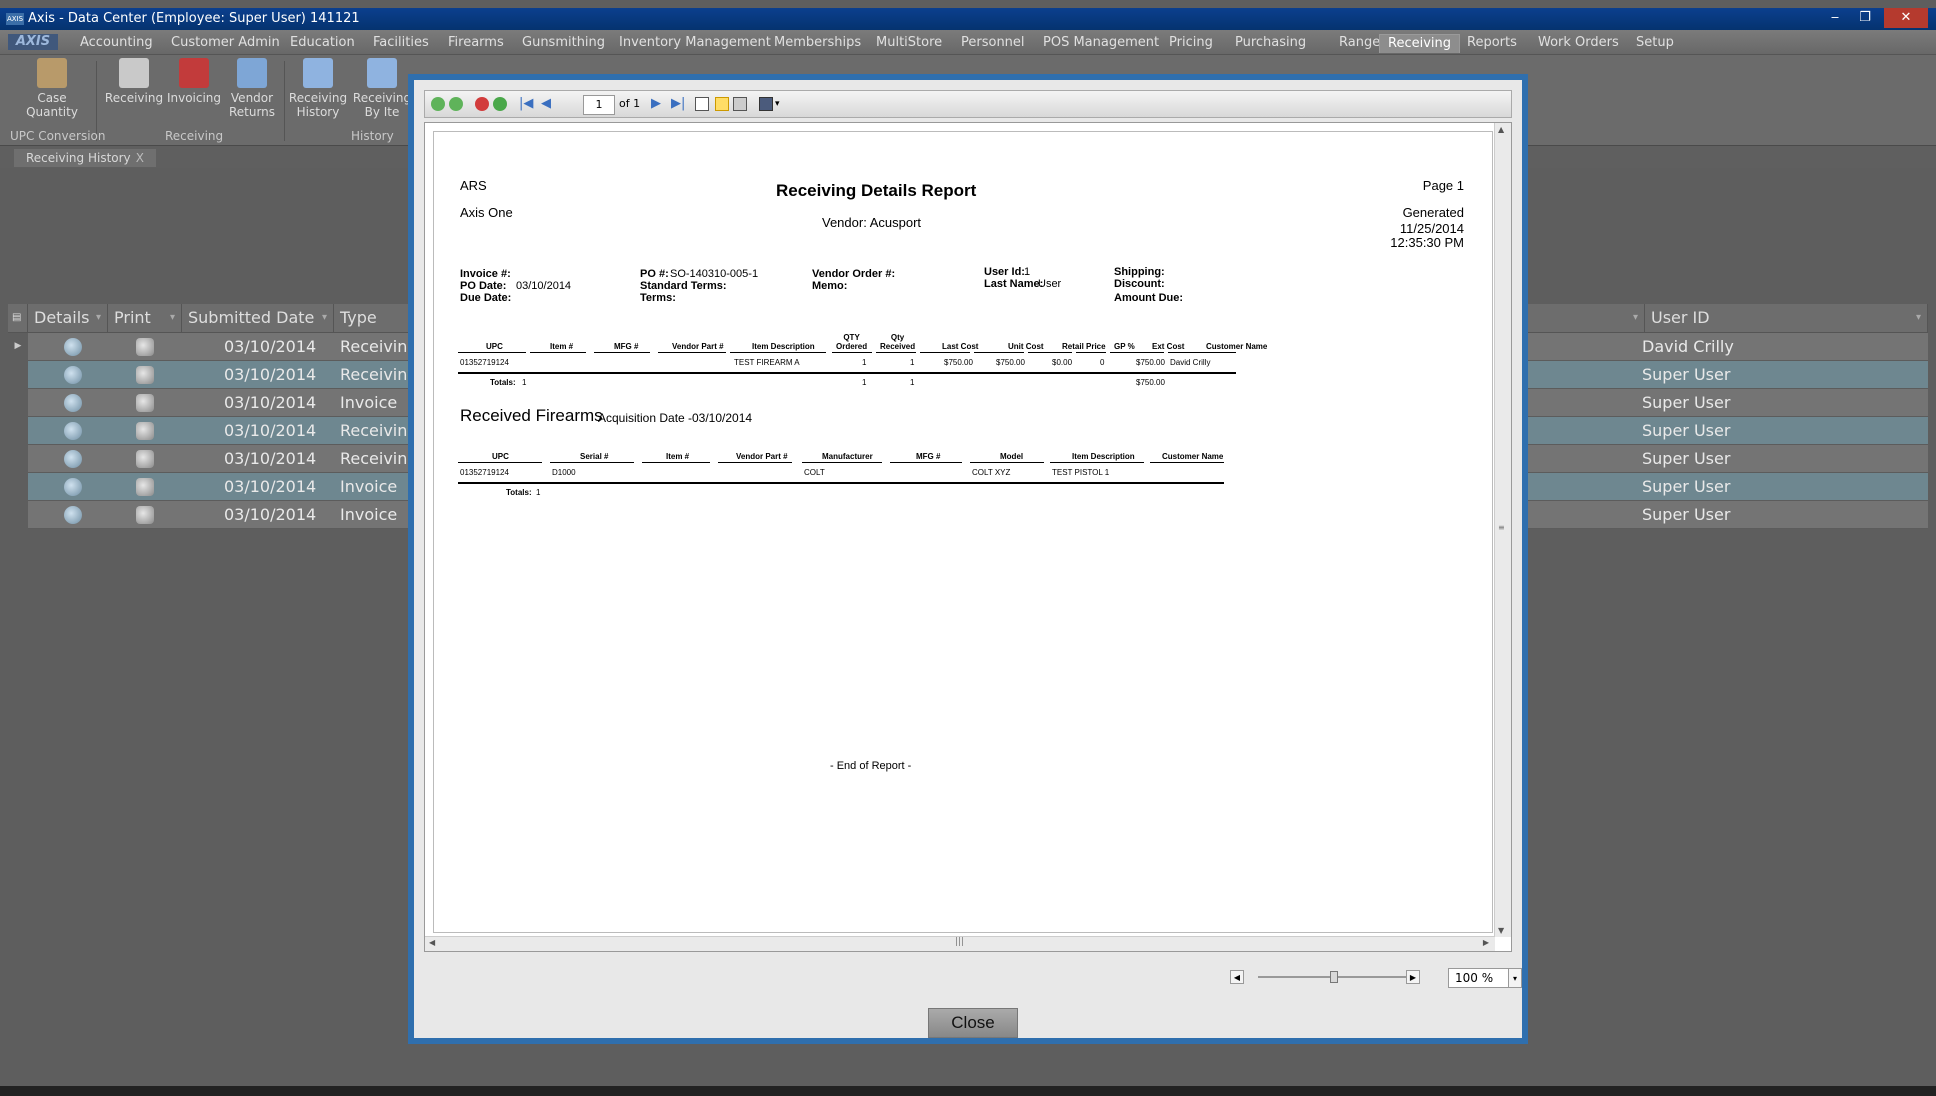 The width and height of the screenshot is (1936, 1096). What do you see at coordinates (1655, 43) in the screenshot?
I see `menu-setup: Setup` at bounding box center [1655, 43].